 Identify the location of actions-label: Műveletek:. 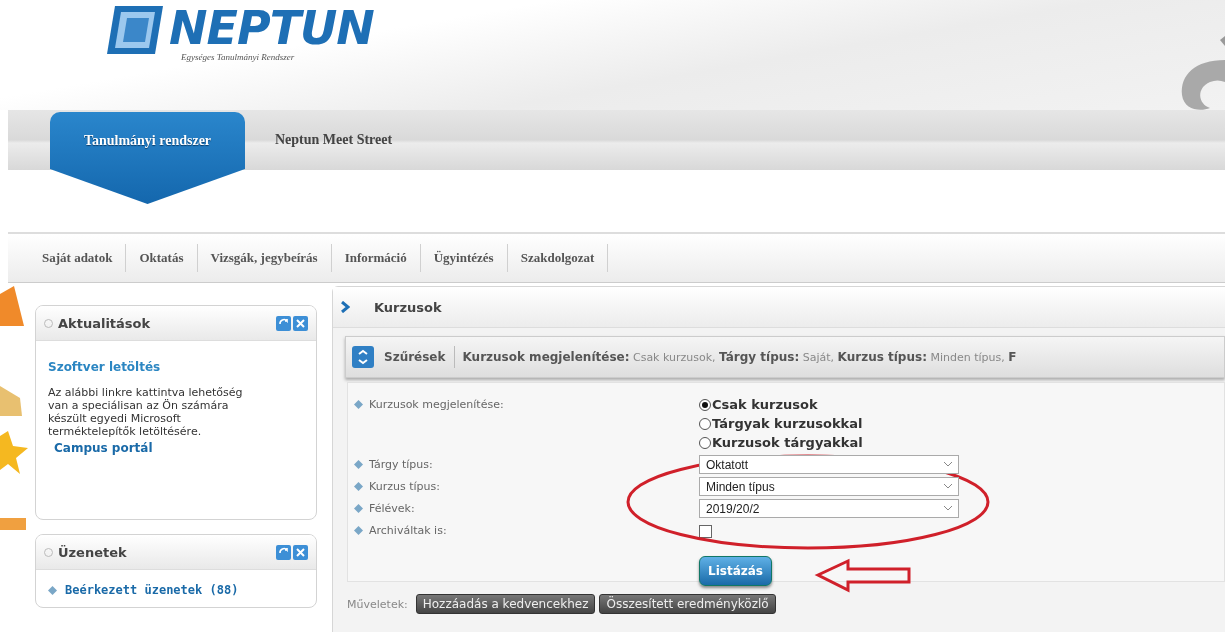
(377, 604).